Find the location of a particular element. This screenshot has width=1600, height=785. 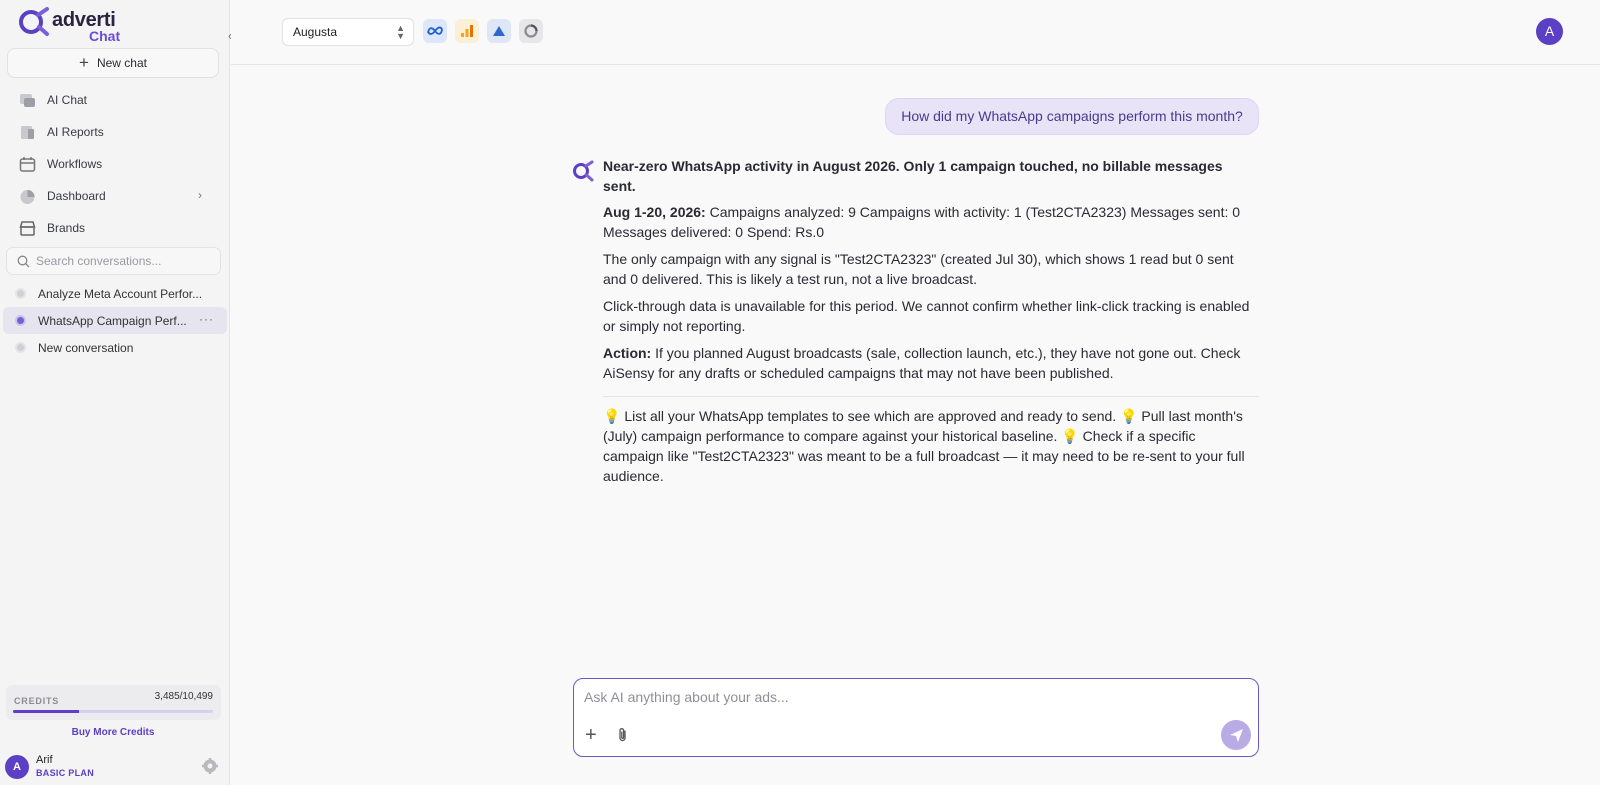

new-chat-button: + New chat is located at coordinates (113, 63).